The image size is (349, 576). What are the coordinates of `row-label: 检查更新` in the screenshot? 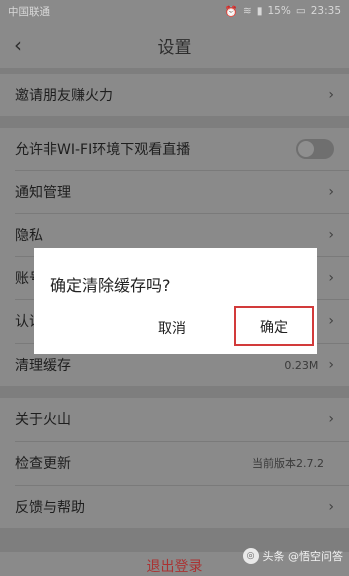 It's located at (43, 464).